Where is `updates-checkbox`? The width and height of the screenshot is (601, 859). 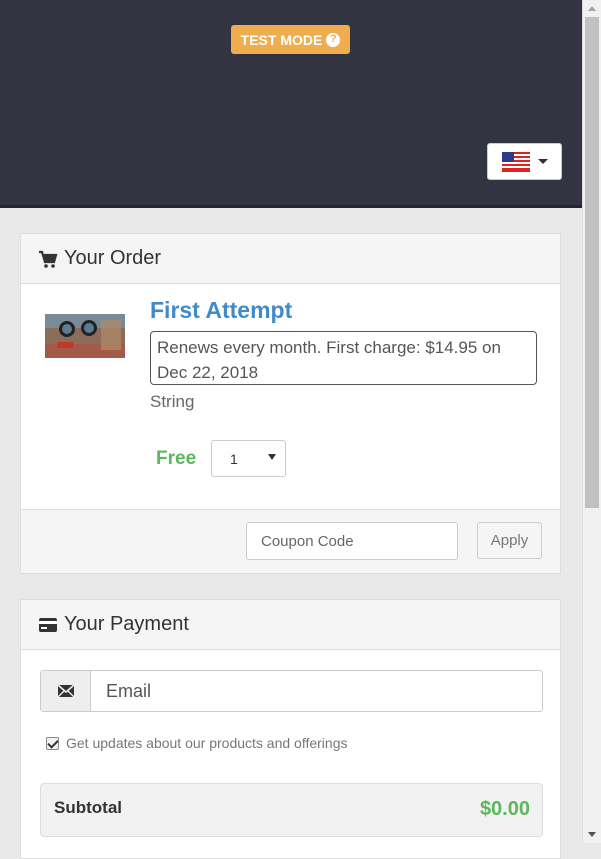 updates-checkbox is located at coordinates (52, 743).